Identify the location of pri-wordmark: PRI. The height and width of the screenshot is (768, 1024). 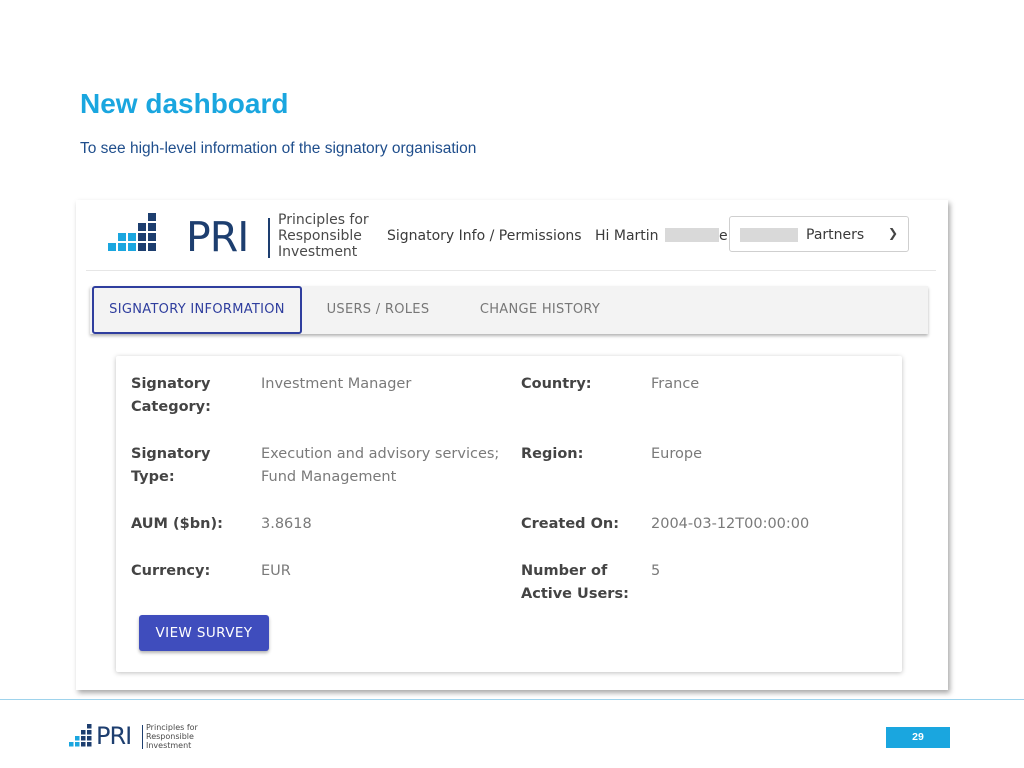
(217, 237).